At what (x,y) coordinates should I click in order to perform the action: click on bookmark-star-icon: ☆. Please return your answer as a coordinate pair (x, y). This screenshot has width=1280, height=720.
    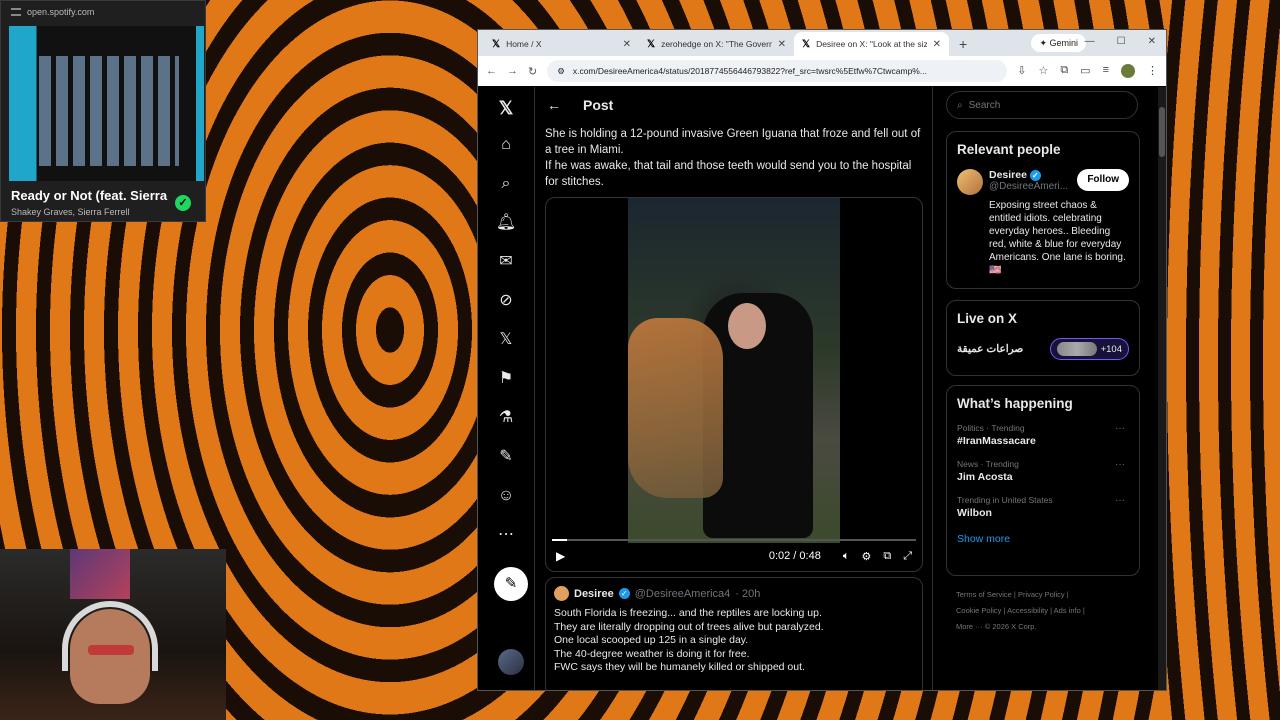
    Looking at the image, I should click on (1043, 71).